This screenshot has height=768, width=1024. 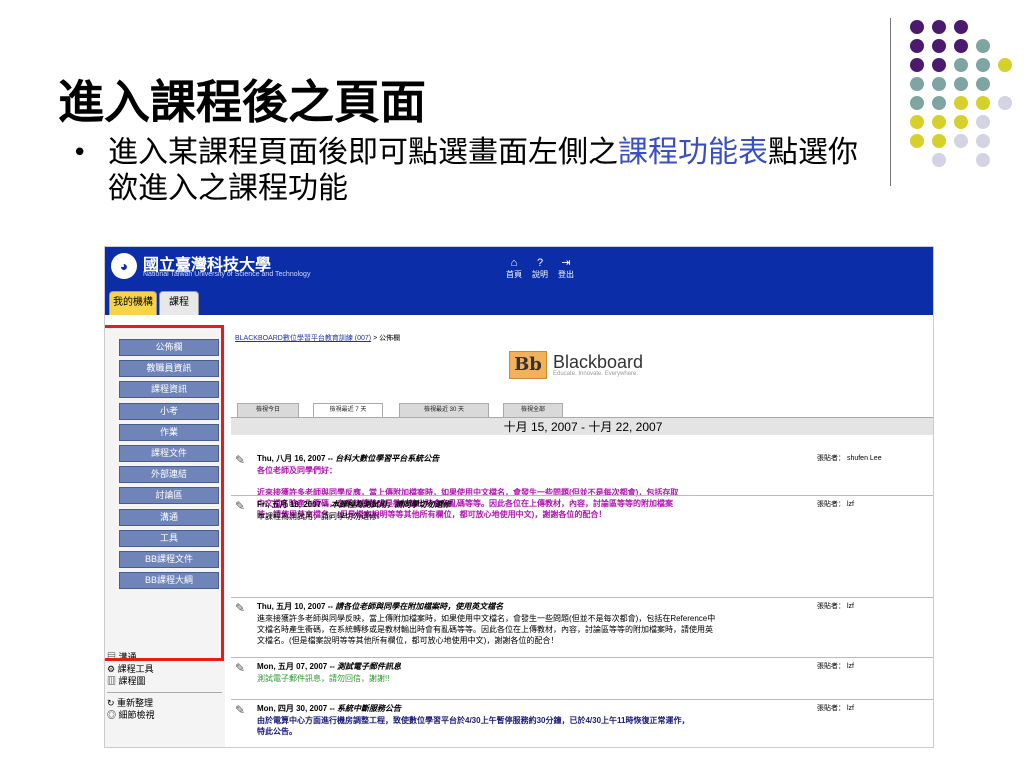 What do you see at coordinates (408, 640) in the screenshot?
I see `announcement-line: 文檔名。(但是檔案說明等等其他所有欄位，都可放心地使用中文)，謝謝各位的配合！` at bounding box center [408, 640].